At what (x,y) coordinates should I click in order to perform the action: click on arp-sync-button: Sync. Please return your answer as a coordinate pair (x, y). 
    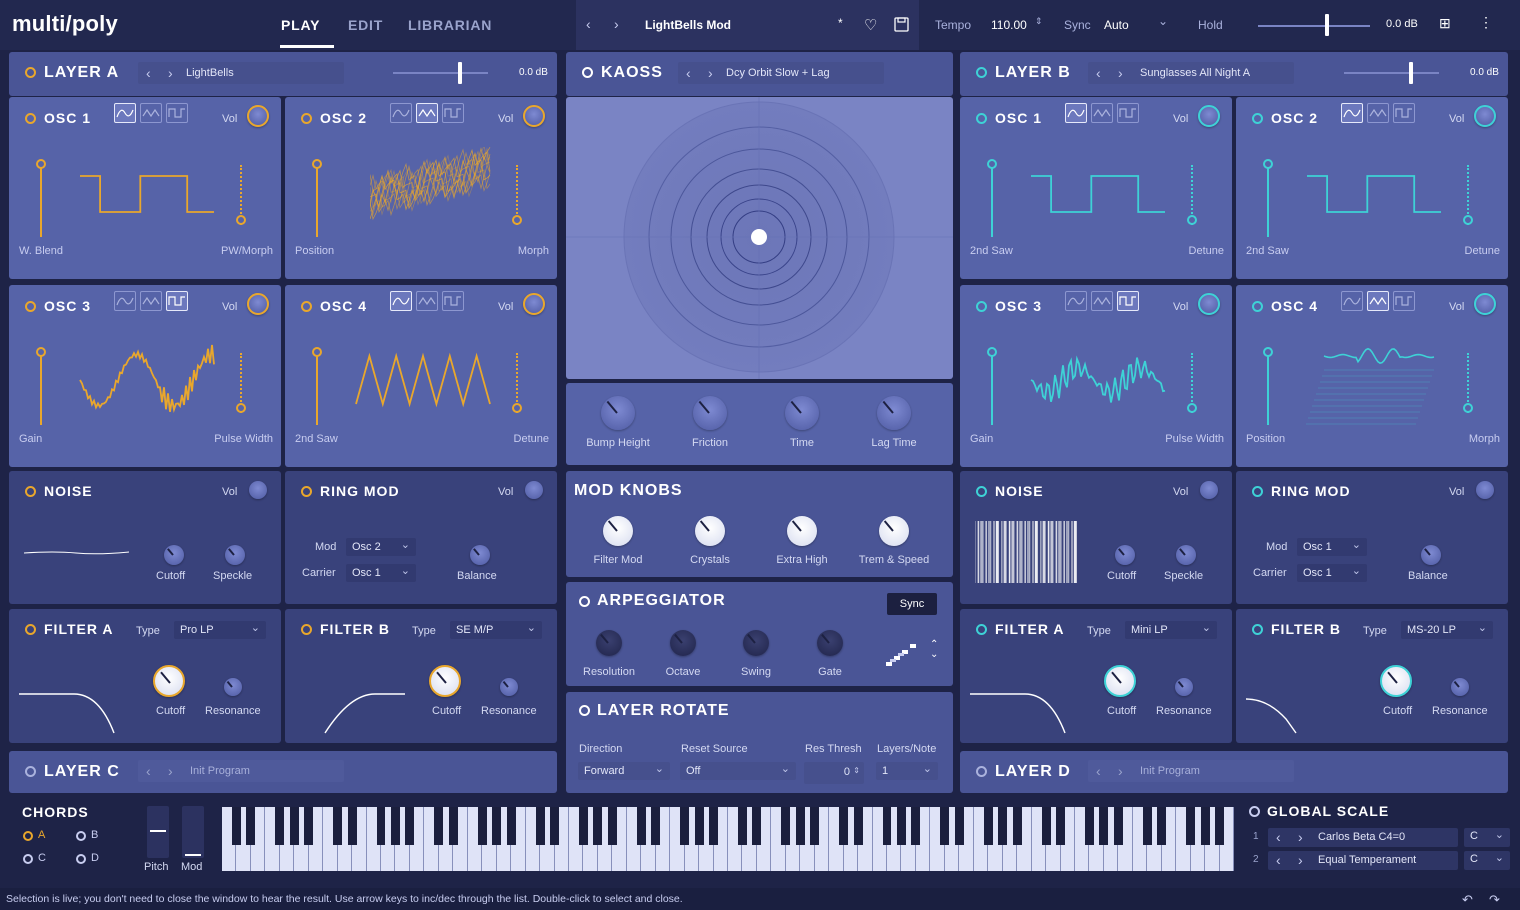
    Looking at the image, I should click on (912, 604).